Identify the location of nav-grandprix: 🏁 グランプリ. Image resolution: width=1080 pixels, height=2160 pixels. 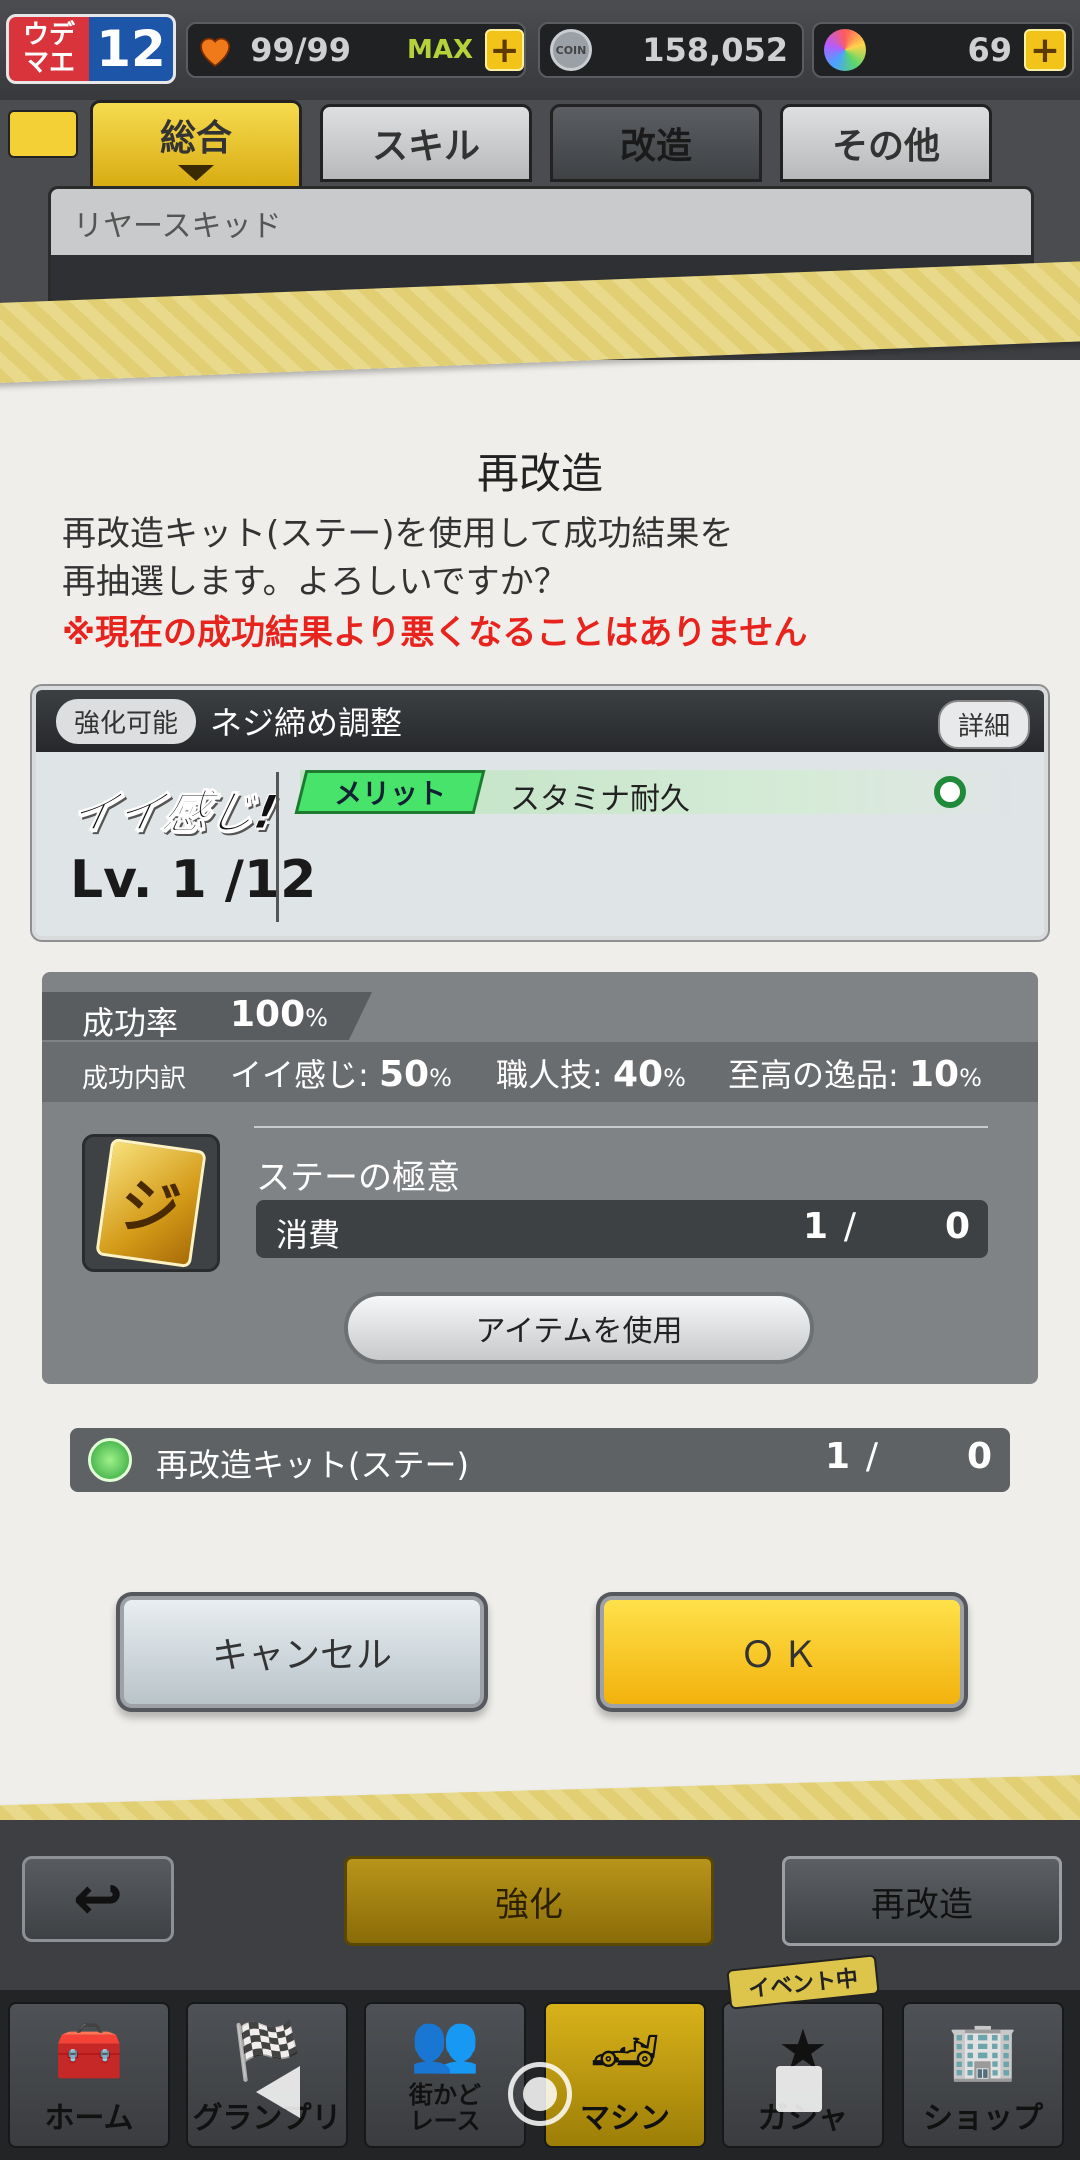
(267, 2075).